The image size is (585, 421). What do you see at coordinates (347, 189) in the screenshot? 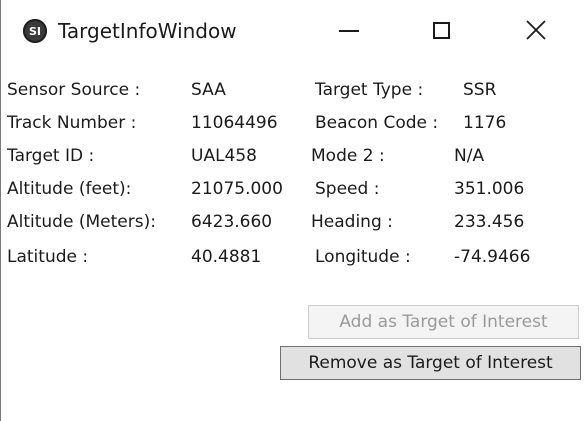
I see `speed-label: Speed :` at bounding box center [347, 189].